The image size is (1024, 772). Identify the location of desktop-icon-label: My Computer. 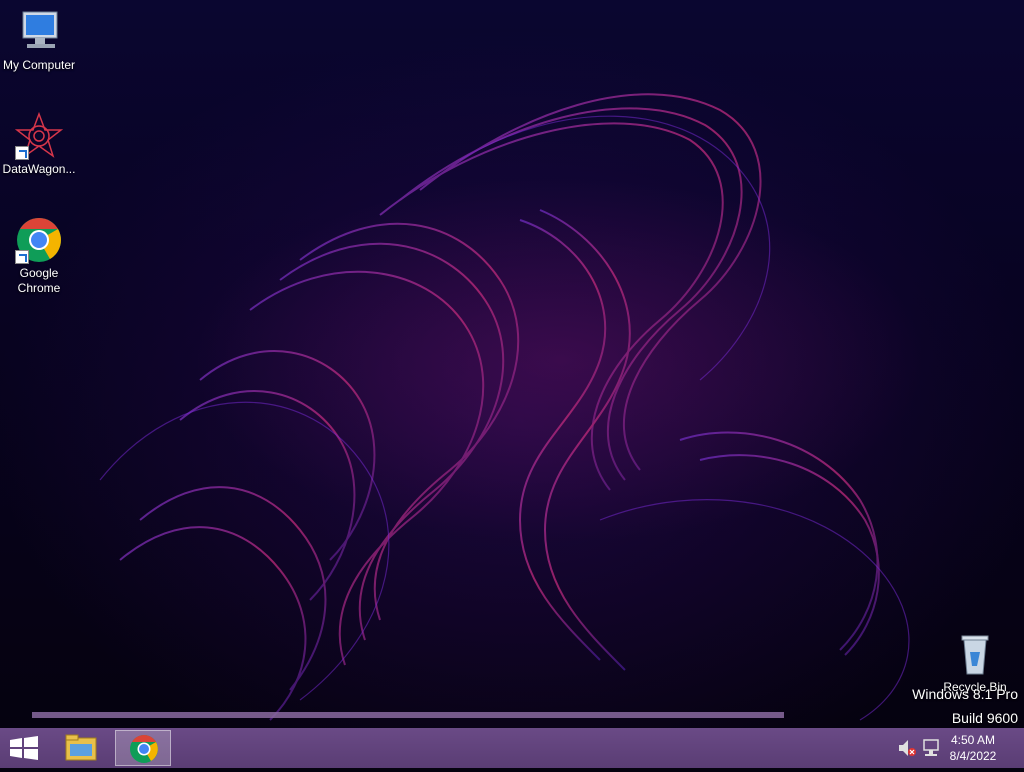
(39, 65).